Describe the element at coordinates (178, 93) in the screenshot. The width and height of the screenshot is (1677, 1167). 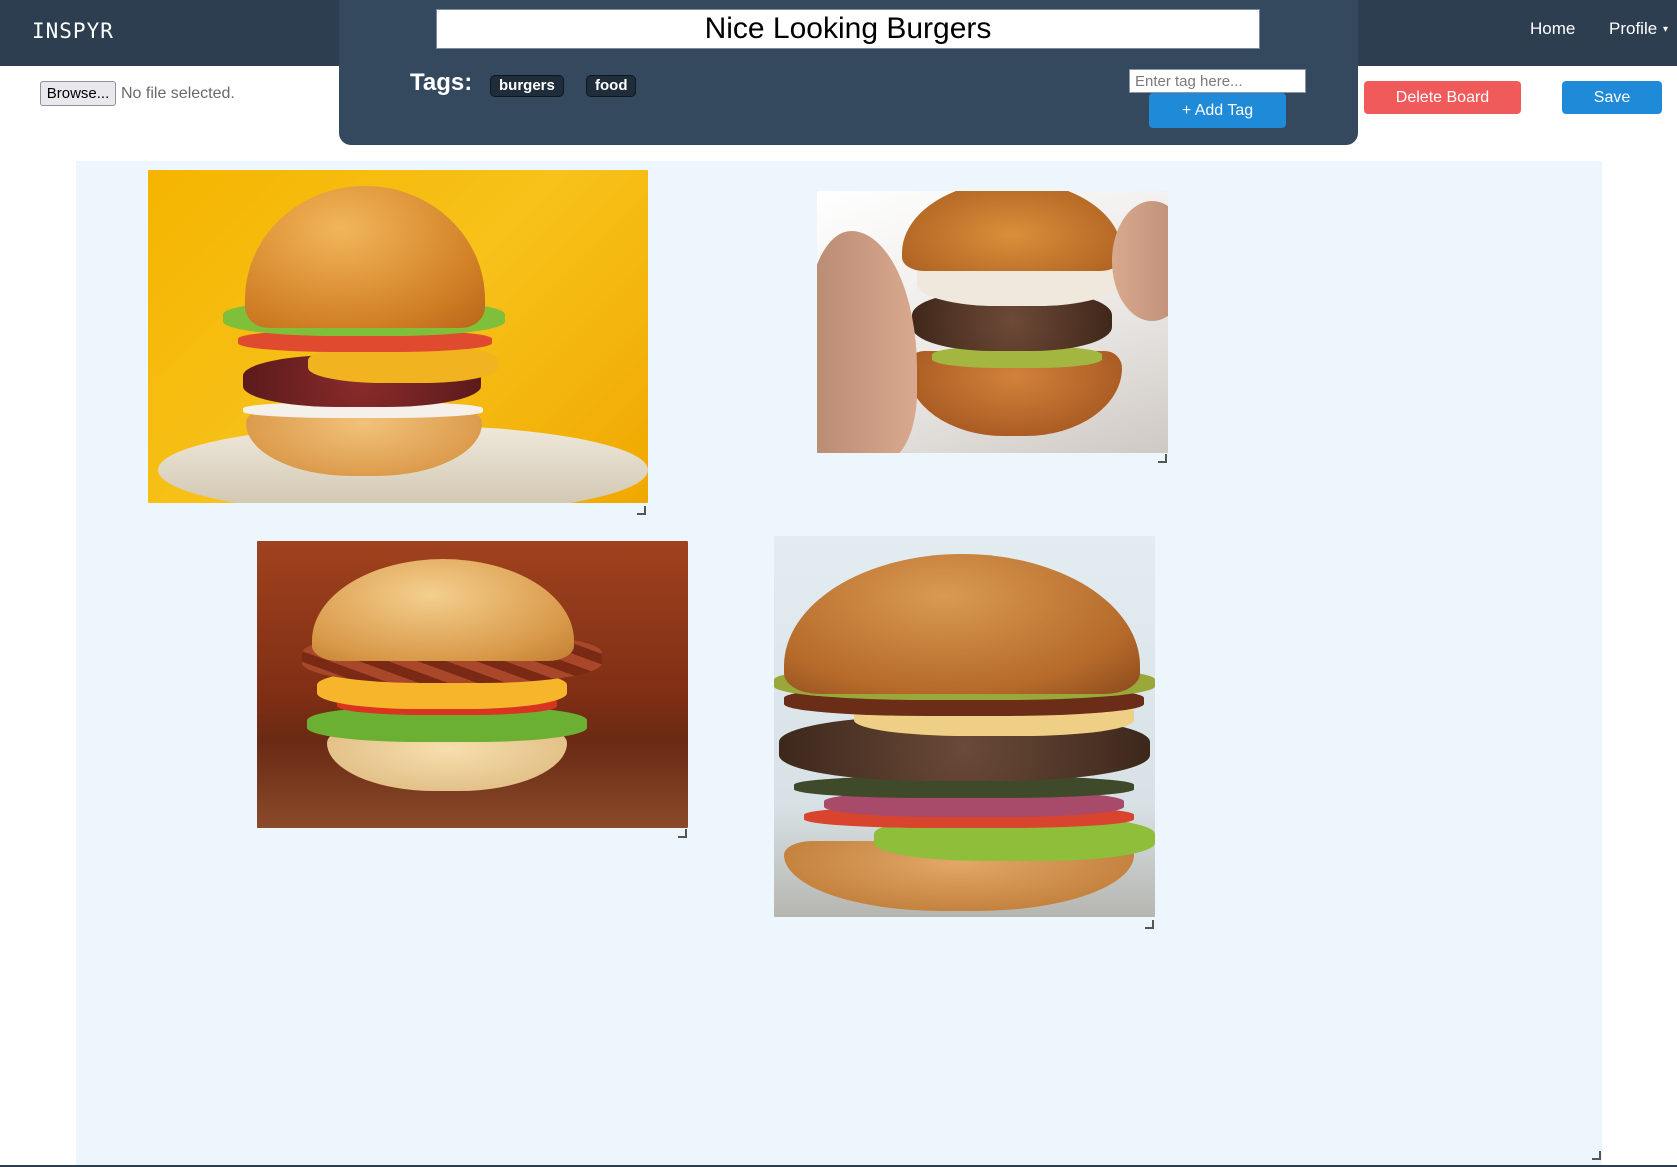
I see `file-status-text: No file selected.` at that location.